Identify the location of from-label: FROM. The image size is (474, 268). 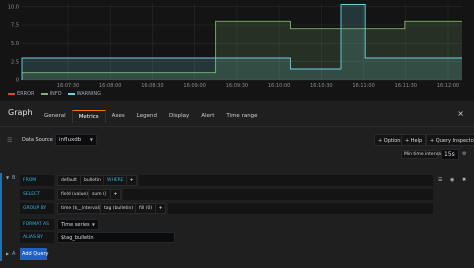
(37, 180).